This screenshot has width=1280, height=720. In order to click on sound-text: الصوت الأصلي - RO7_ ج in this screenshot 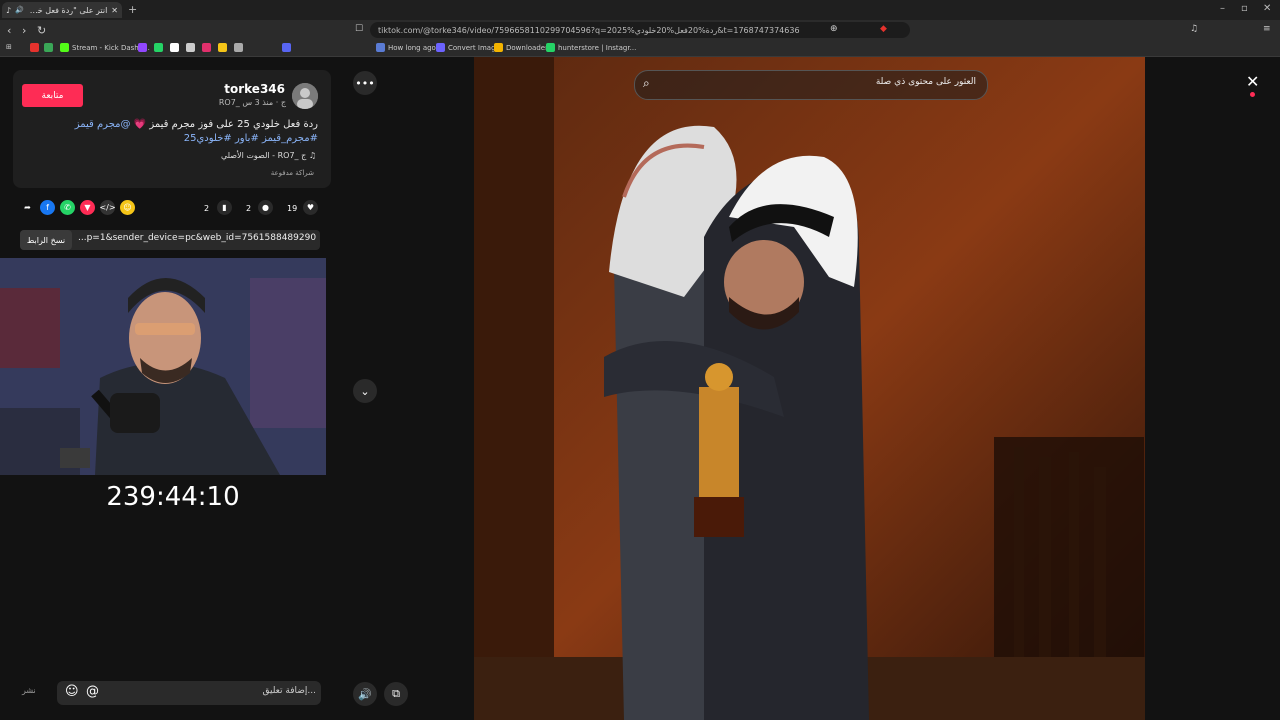, I will do `click(263, 155)`.